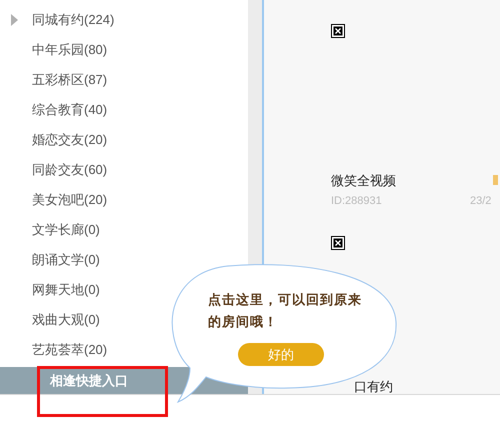  I want to click on sidebar-item: 综合教育(40), so click(124, 110).